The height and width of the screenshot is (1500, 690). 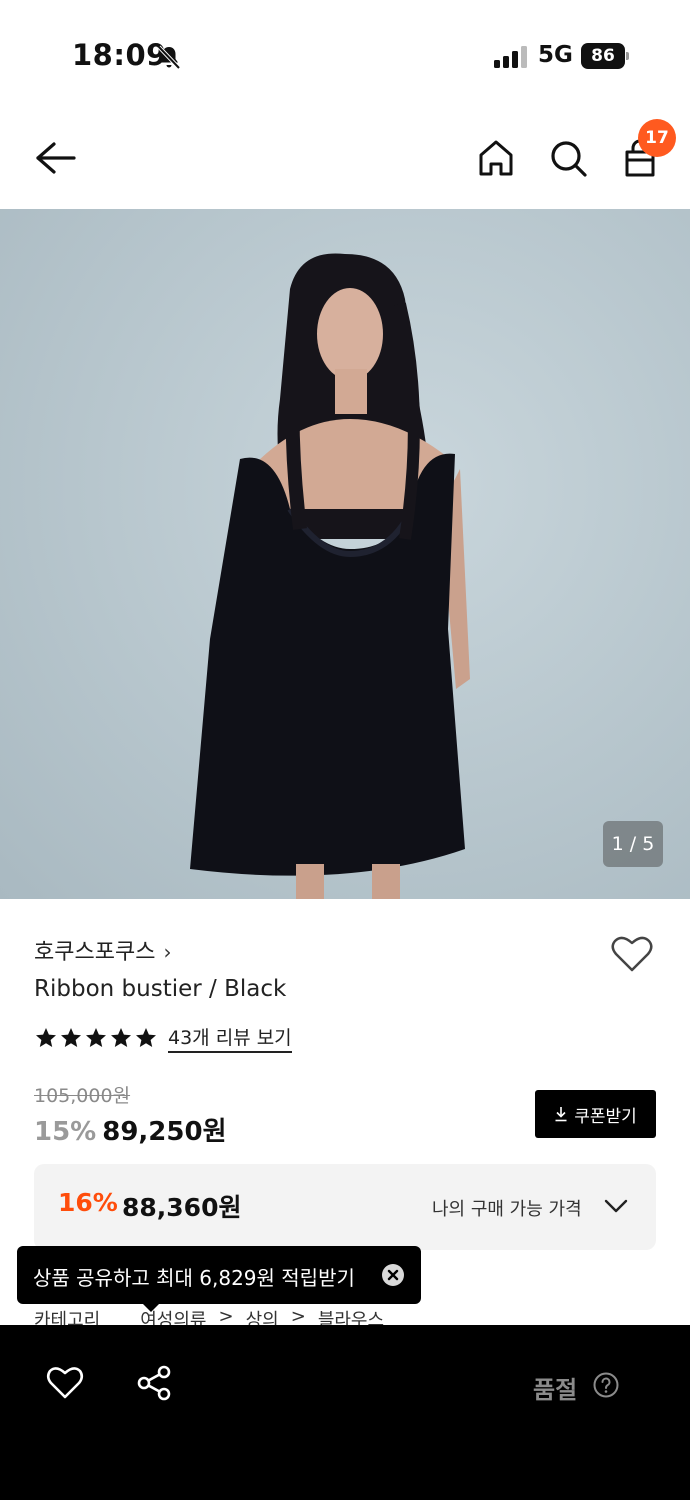 I want to click on star-rating, so click(x=96, y=1038).